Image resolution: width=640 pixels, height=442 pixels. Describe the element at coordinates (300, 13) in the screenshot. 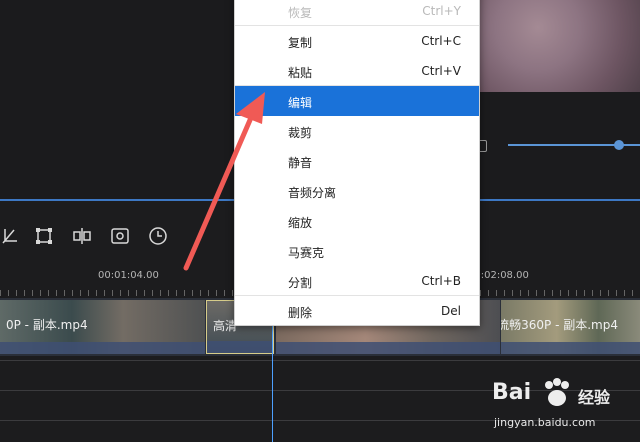

I see `menu-item-label: 恢复` at that location.